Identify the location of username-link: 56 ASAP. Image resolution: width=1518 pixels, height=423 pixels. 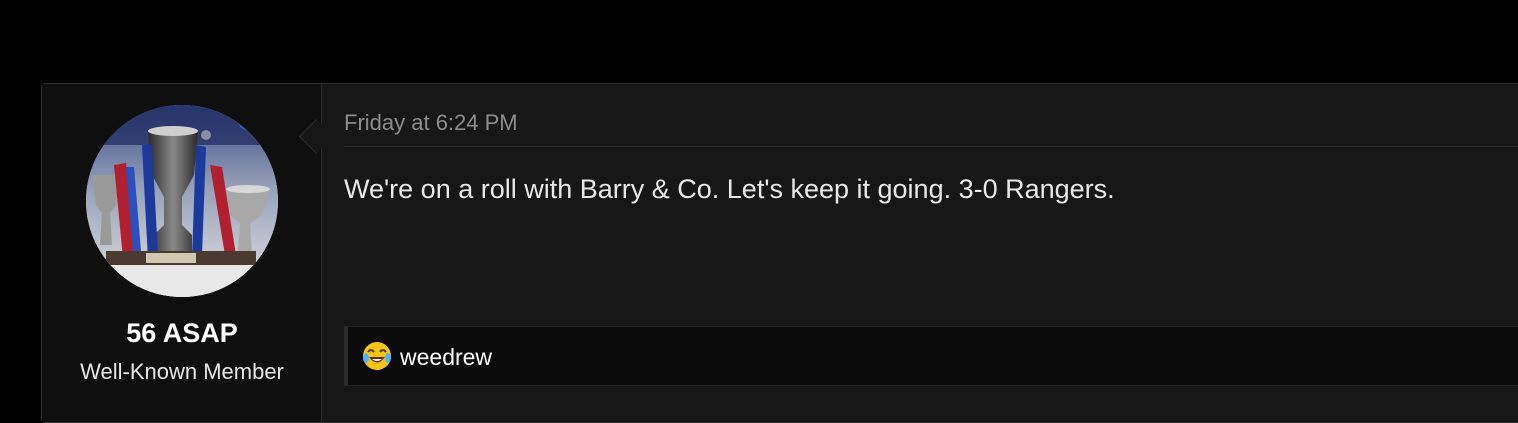
(182, 333).